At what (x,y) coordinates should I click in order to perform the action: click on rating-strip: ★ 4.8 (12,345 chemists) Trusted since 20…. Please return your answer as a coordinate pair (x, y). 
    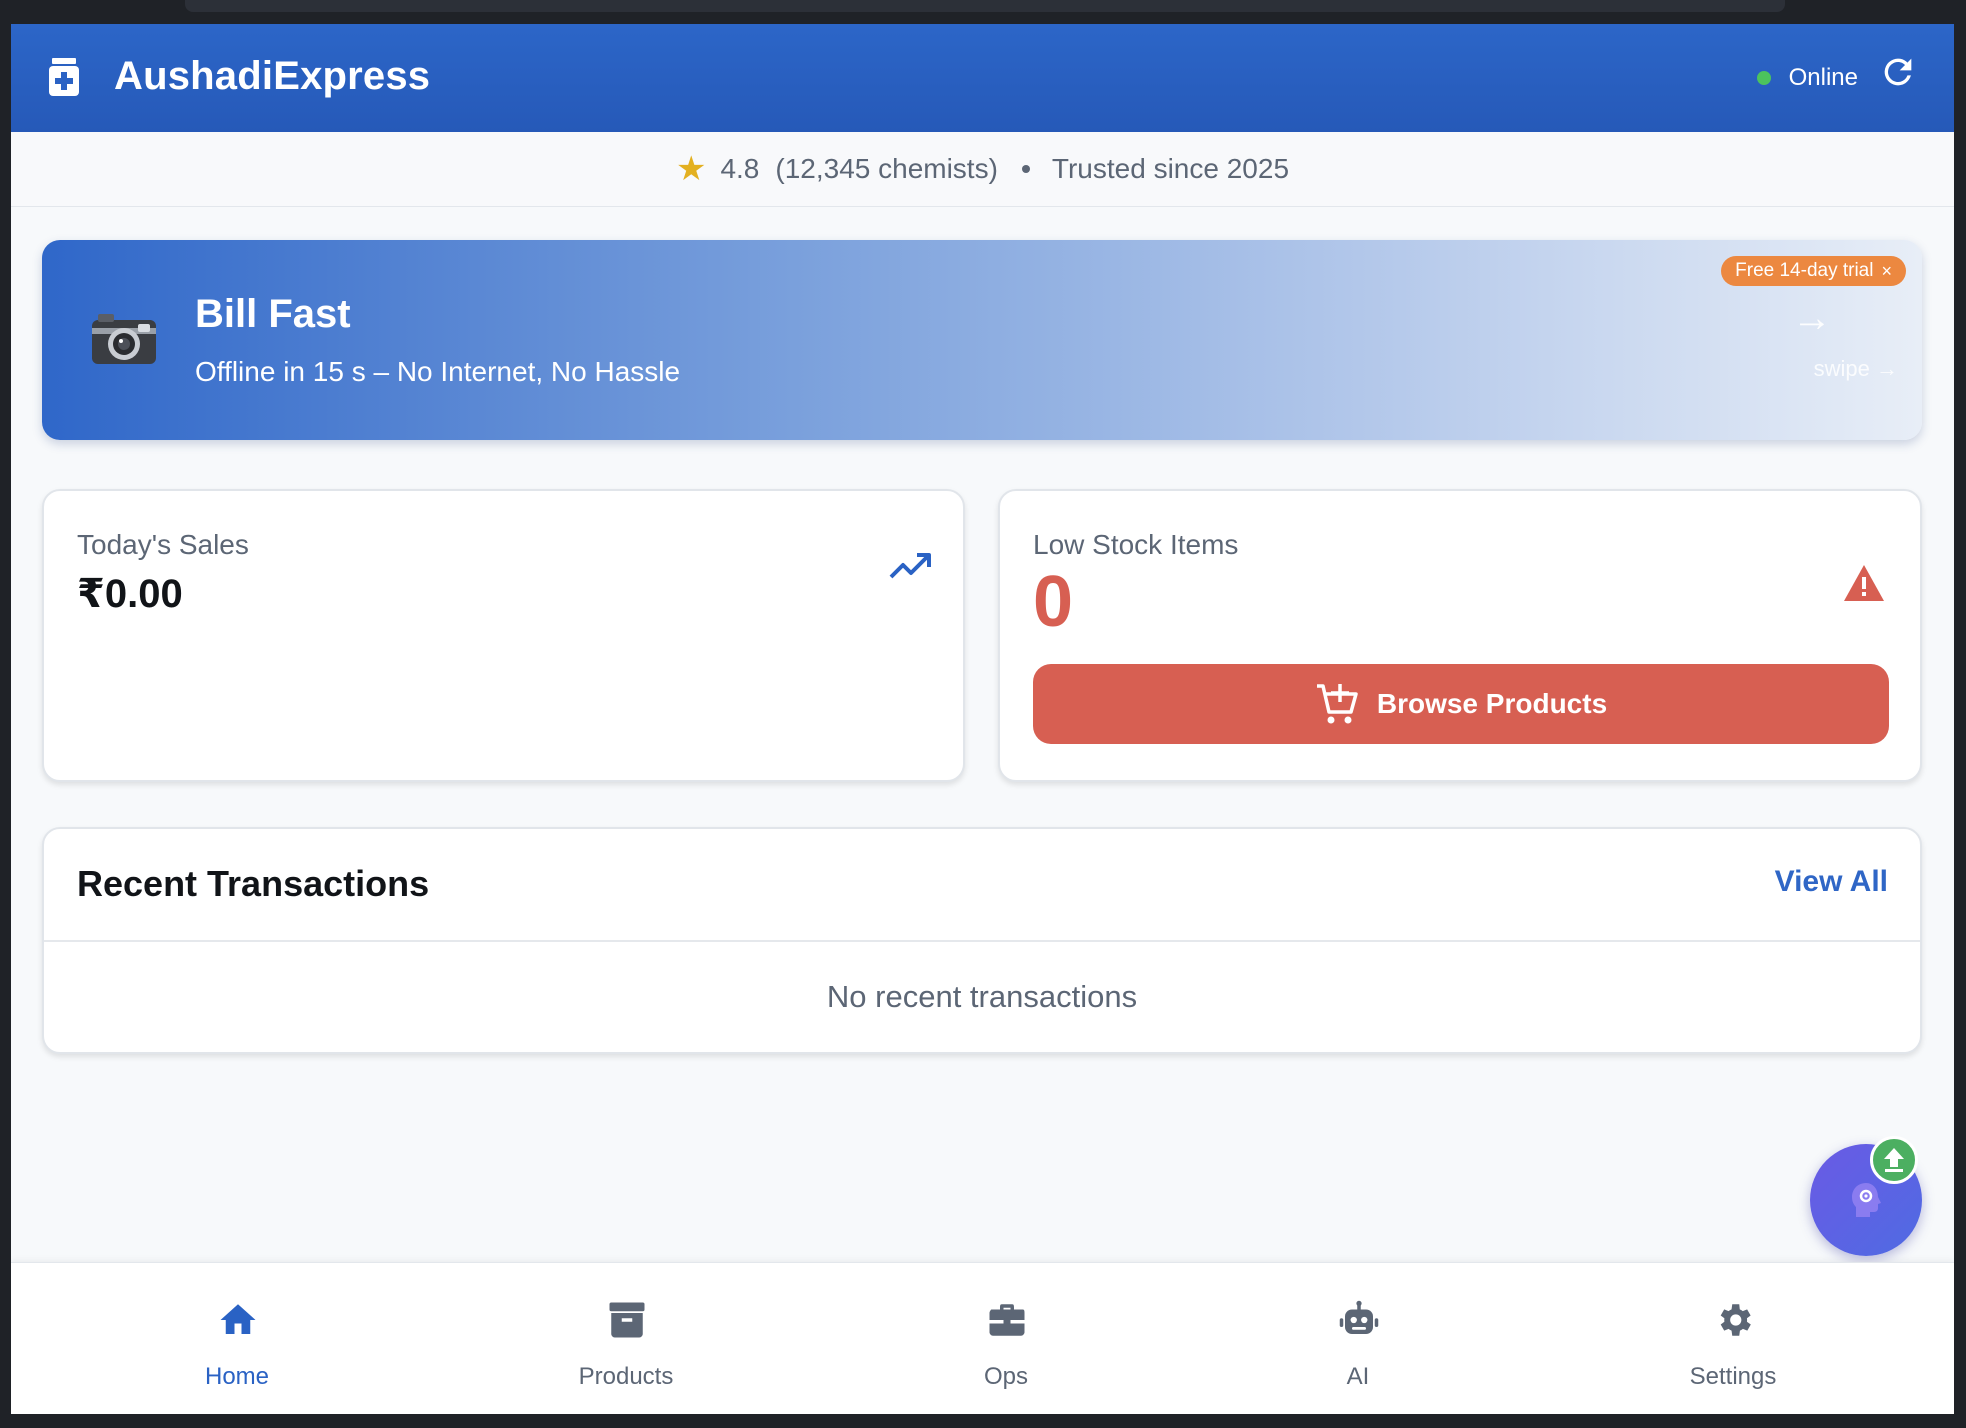
    Looking at the image, I should click on (982, 169).